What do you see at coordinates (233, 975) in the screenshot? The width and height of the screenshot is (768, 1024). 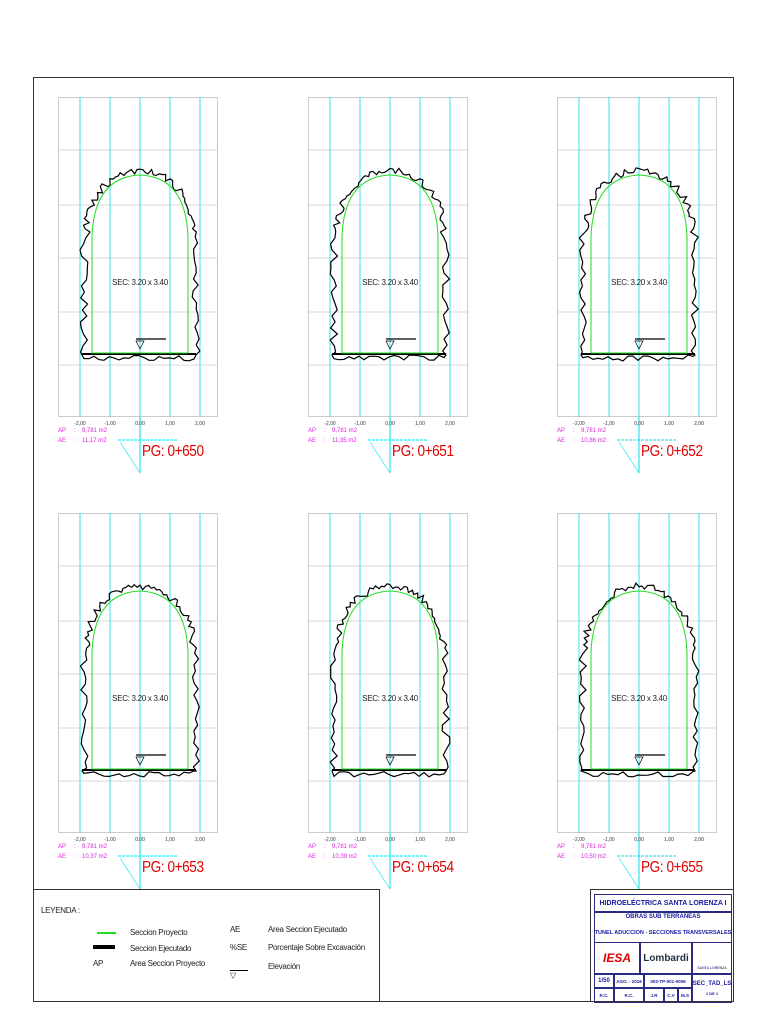 I see `elevation-triangle-icon: ▽` at bounding box center [233, 975].